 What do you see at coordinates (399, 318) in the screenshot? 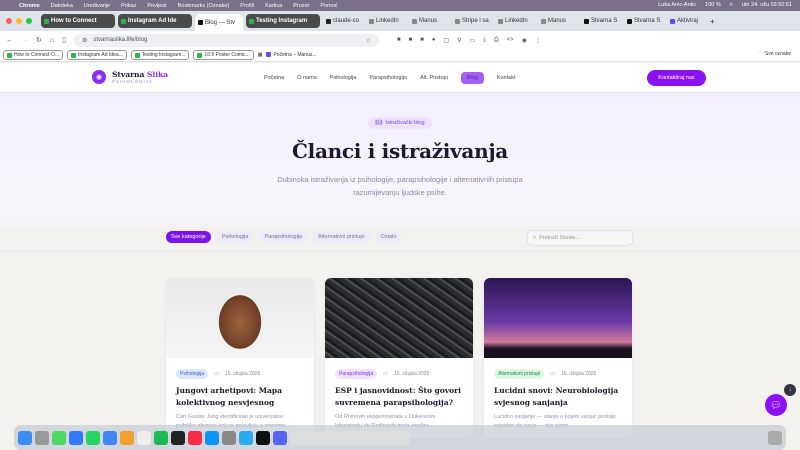
I see `article-image` at bounding box center [399, 318].